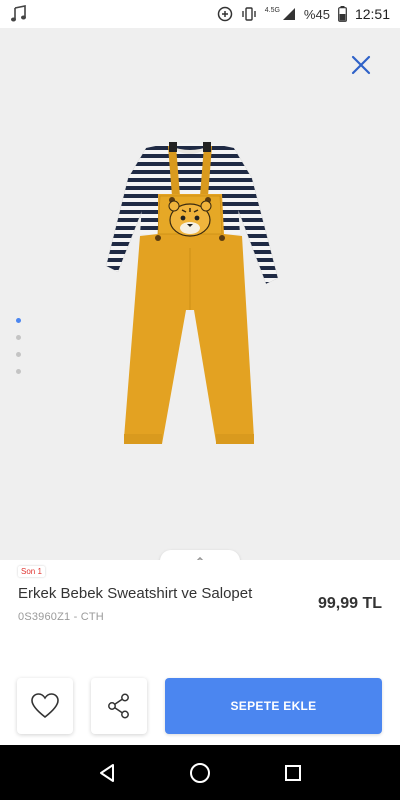 The height and width of the screenshot is (800, 400). I want to click on heart-icon, so click(45, 706).